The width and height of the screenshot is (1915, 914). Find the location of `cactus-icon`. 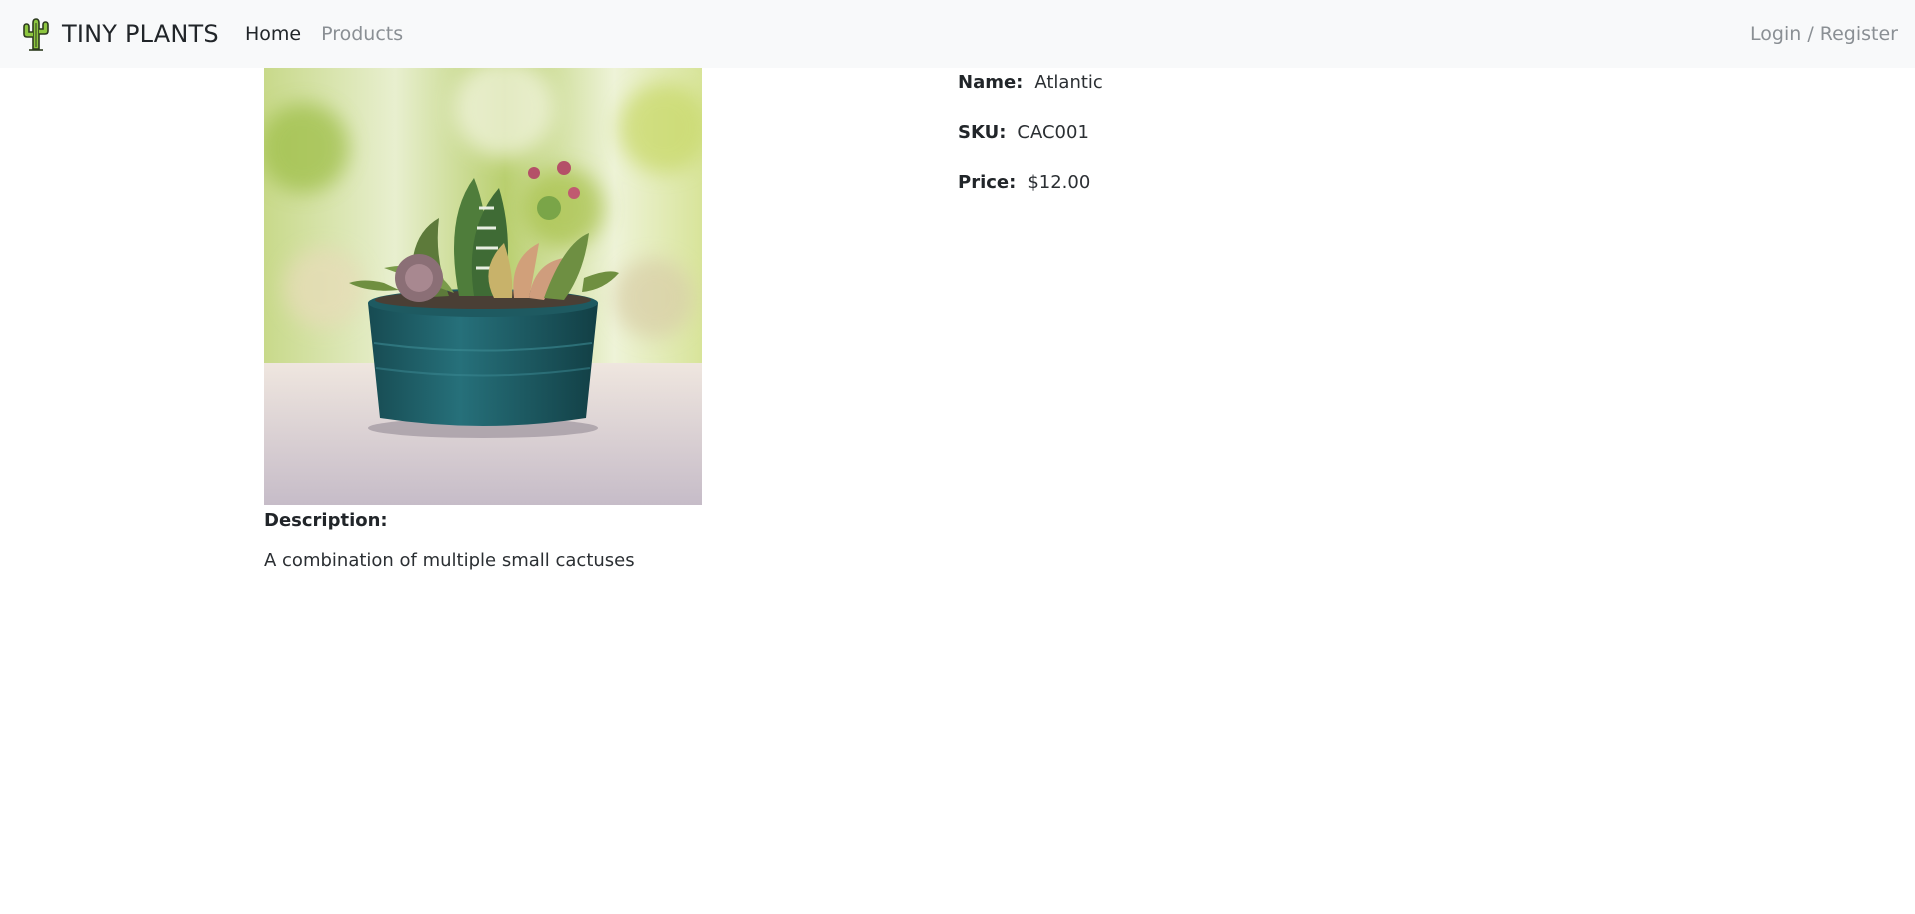

cactus-icon is located at coordinates (36, 34).